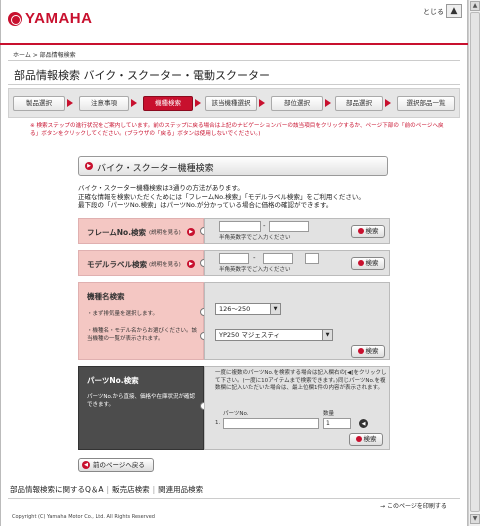 The height and width of the screenshot is (526, 480). Describe the element at coordinates (86, 465) in the screenshot. I see `chevron-left-icon: ◀` at that location.